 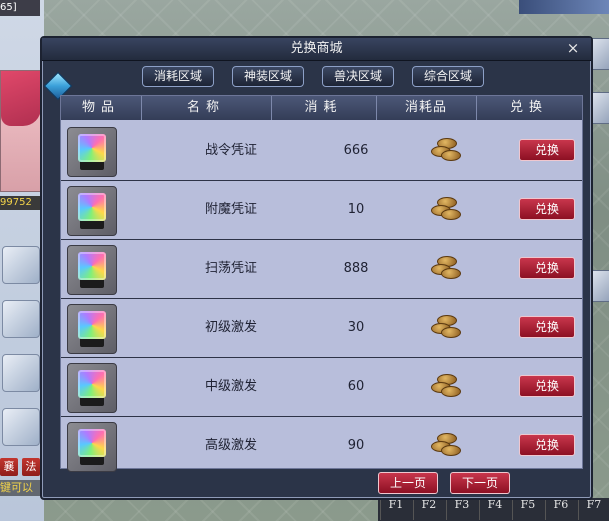 What do you see at coordinates (527, 509) in the screenshot?
I see `function-key: F5` at bounding box center [527, 509].